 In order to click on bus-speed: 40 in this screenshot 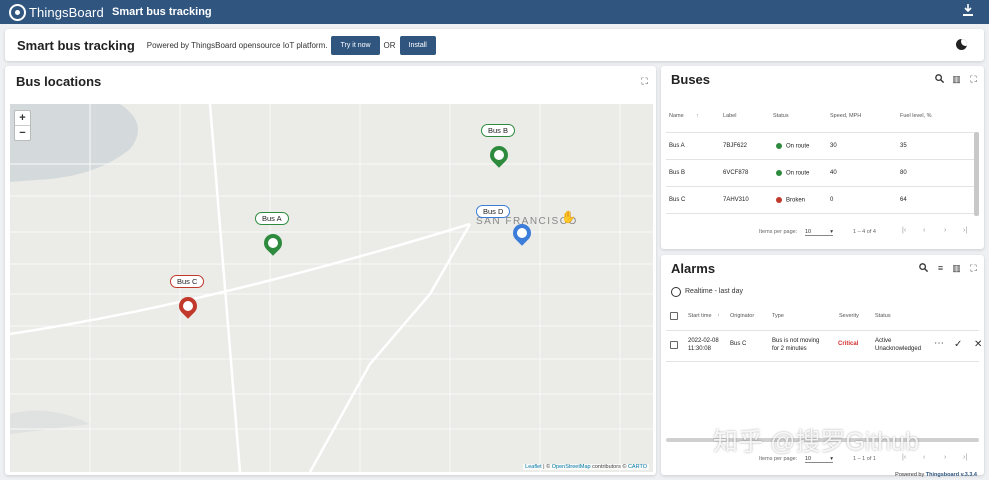, I will do `click(833, 173)`.